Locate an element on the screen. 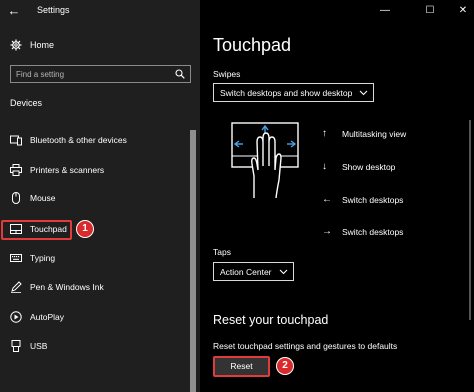 The height and width of the screenshot is (392, 474). keyboard-icon is located at coordinates (16, 258).